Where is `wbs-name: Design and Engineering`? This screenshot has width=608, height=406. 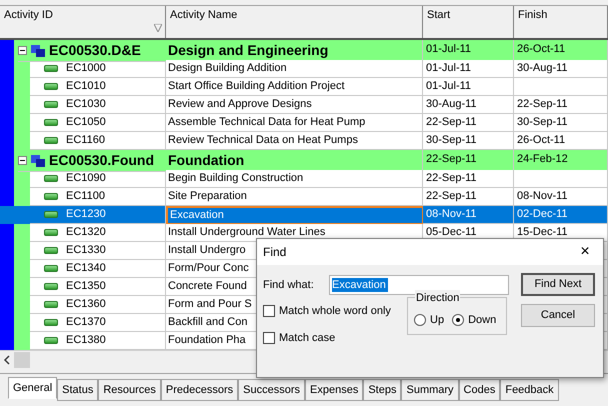
wbs-name: Design and Engineering is located at coordinates (248, 50).